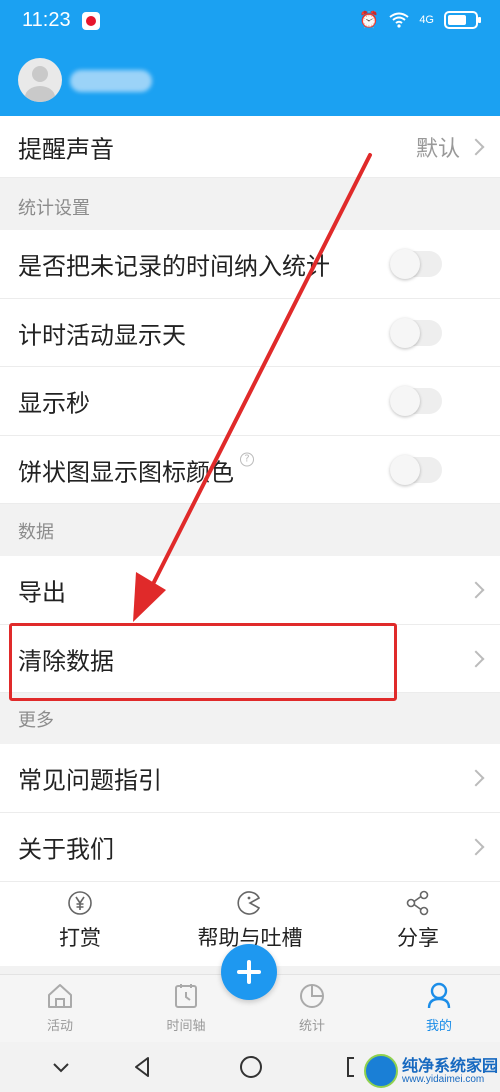  What do you see at coordinates (249, 972) in the screenshot?
I see `add-button` at bounding box center [249, 972].